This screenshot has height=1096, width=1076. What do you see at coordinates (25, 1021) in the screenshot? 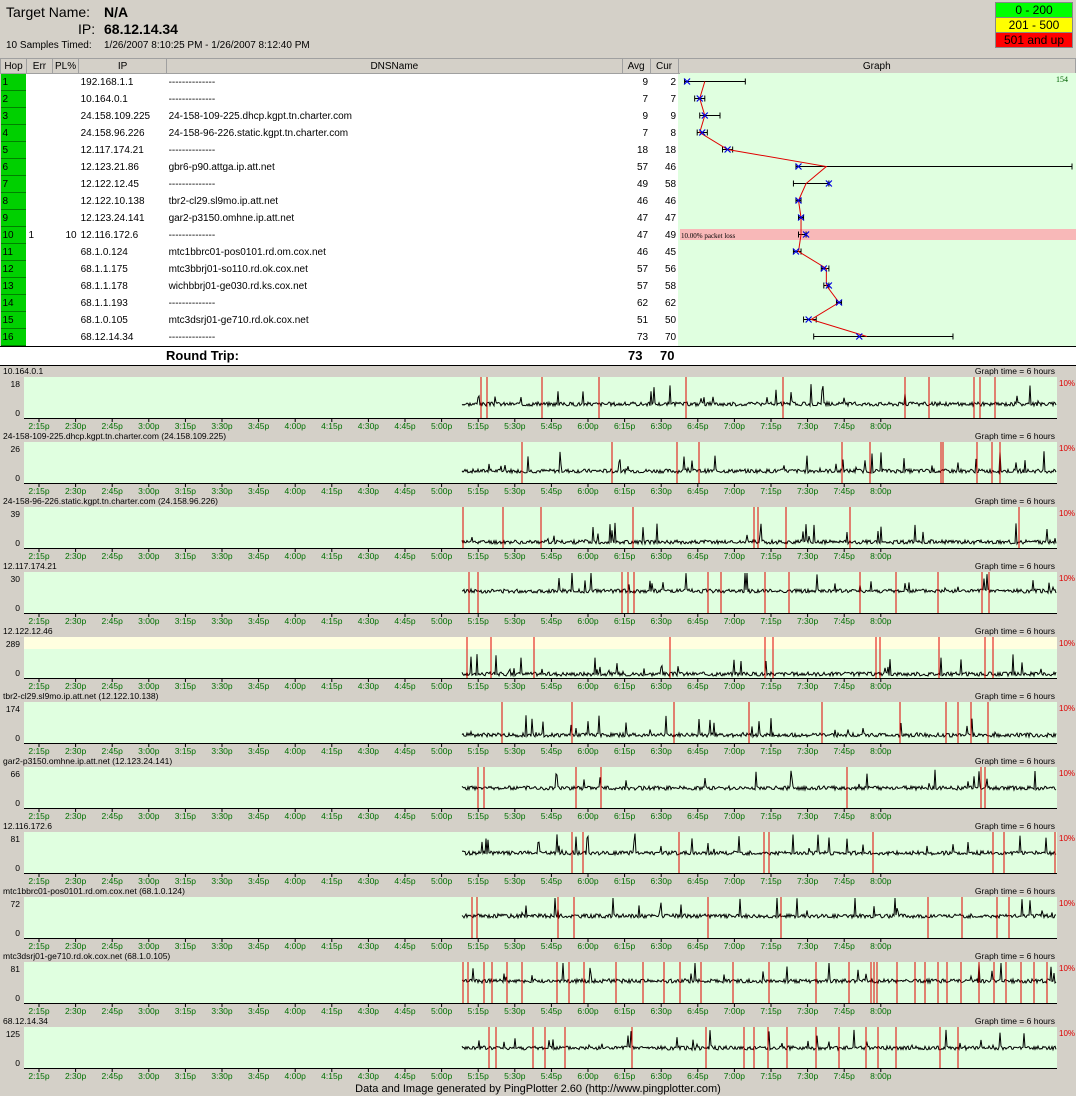
I see `timeline-title: 68.12.14.34` at bounding box center [25, 1021].